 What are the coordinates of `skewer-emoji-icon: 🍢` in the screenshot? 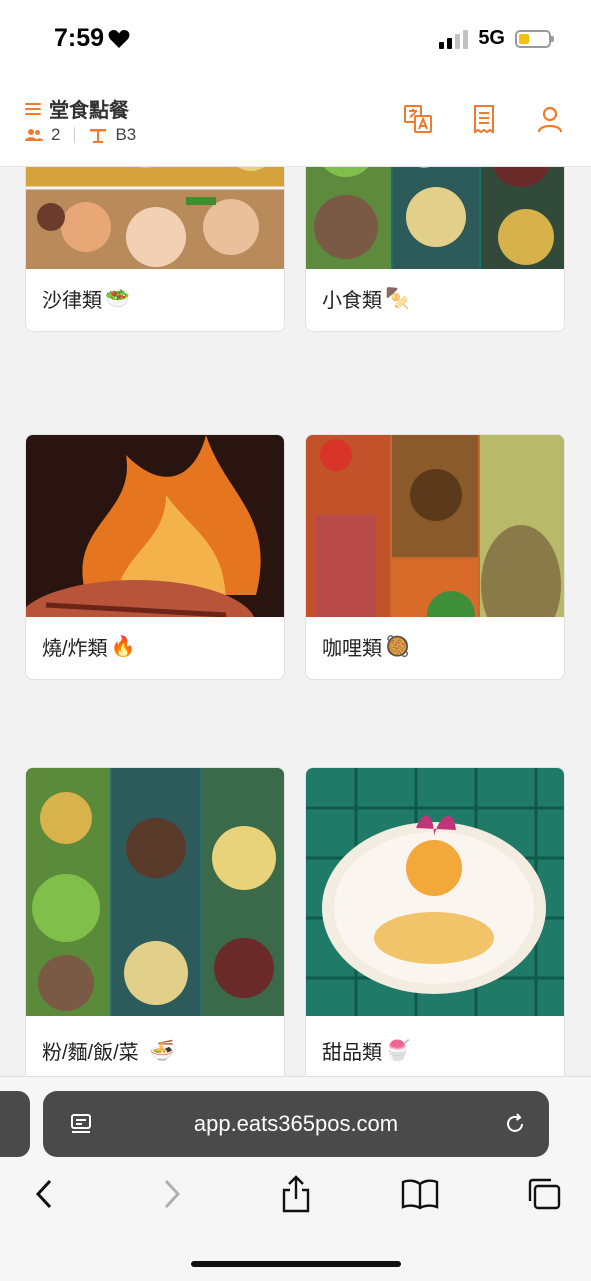 It's located at (397, 299).